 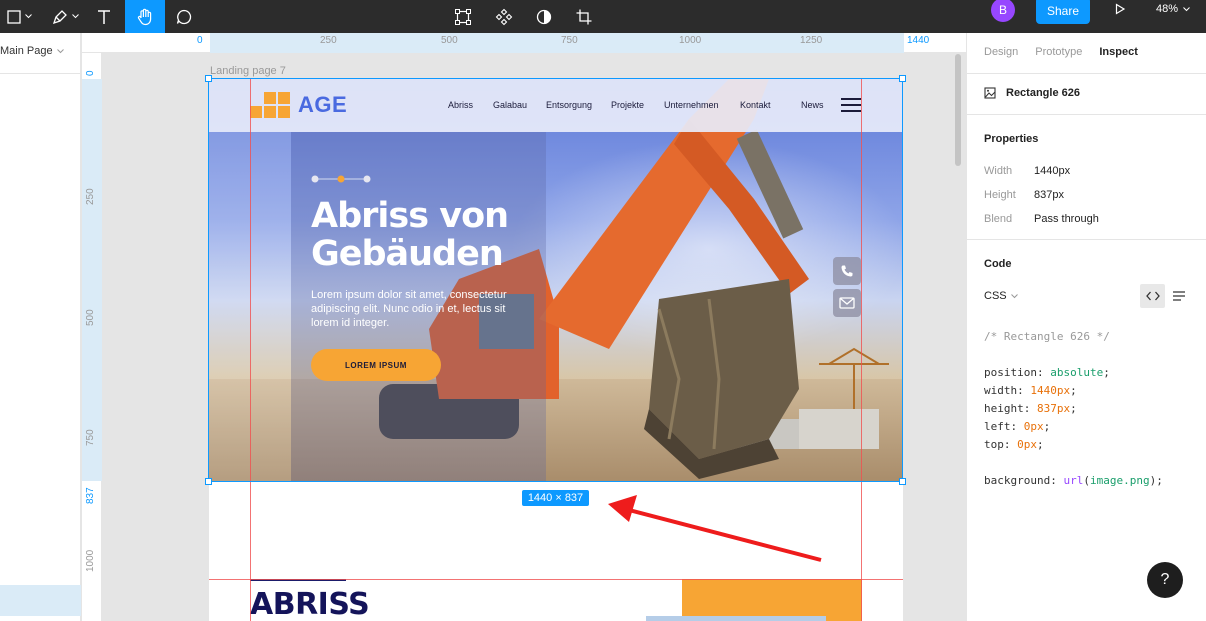 I want to click on avatar-initial: B, so click(x=1002, y=10).